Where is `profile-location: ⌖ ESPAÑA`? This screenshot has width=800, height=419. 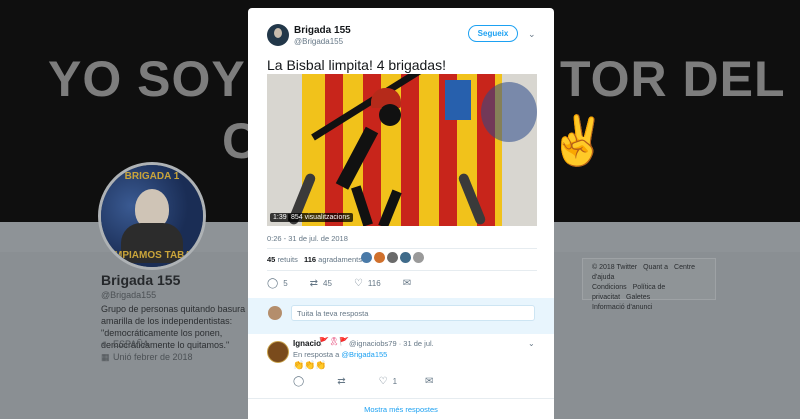
profile-location: ⌖ ESPAÑA is located at coordinates (125, 344).